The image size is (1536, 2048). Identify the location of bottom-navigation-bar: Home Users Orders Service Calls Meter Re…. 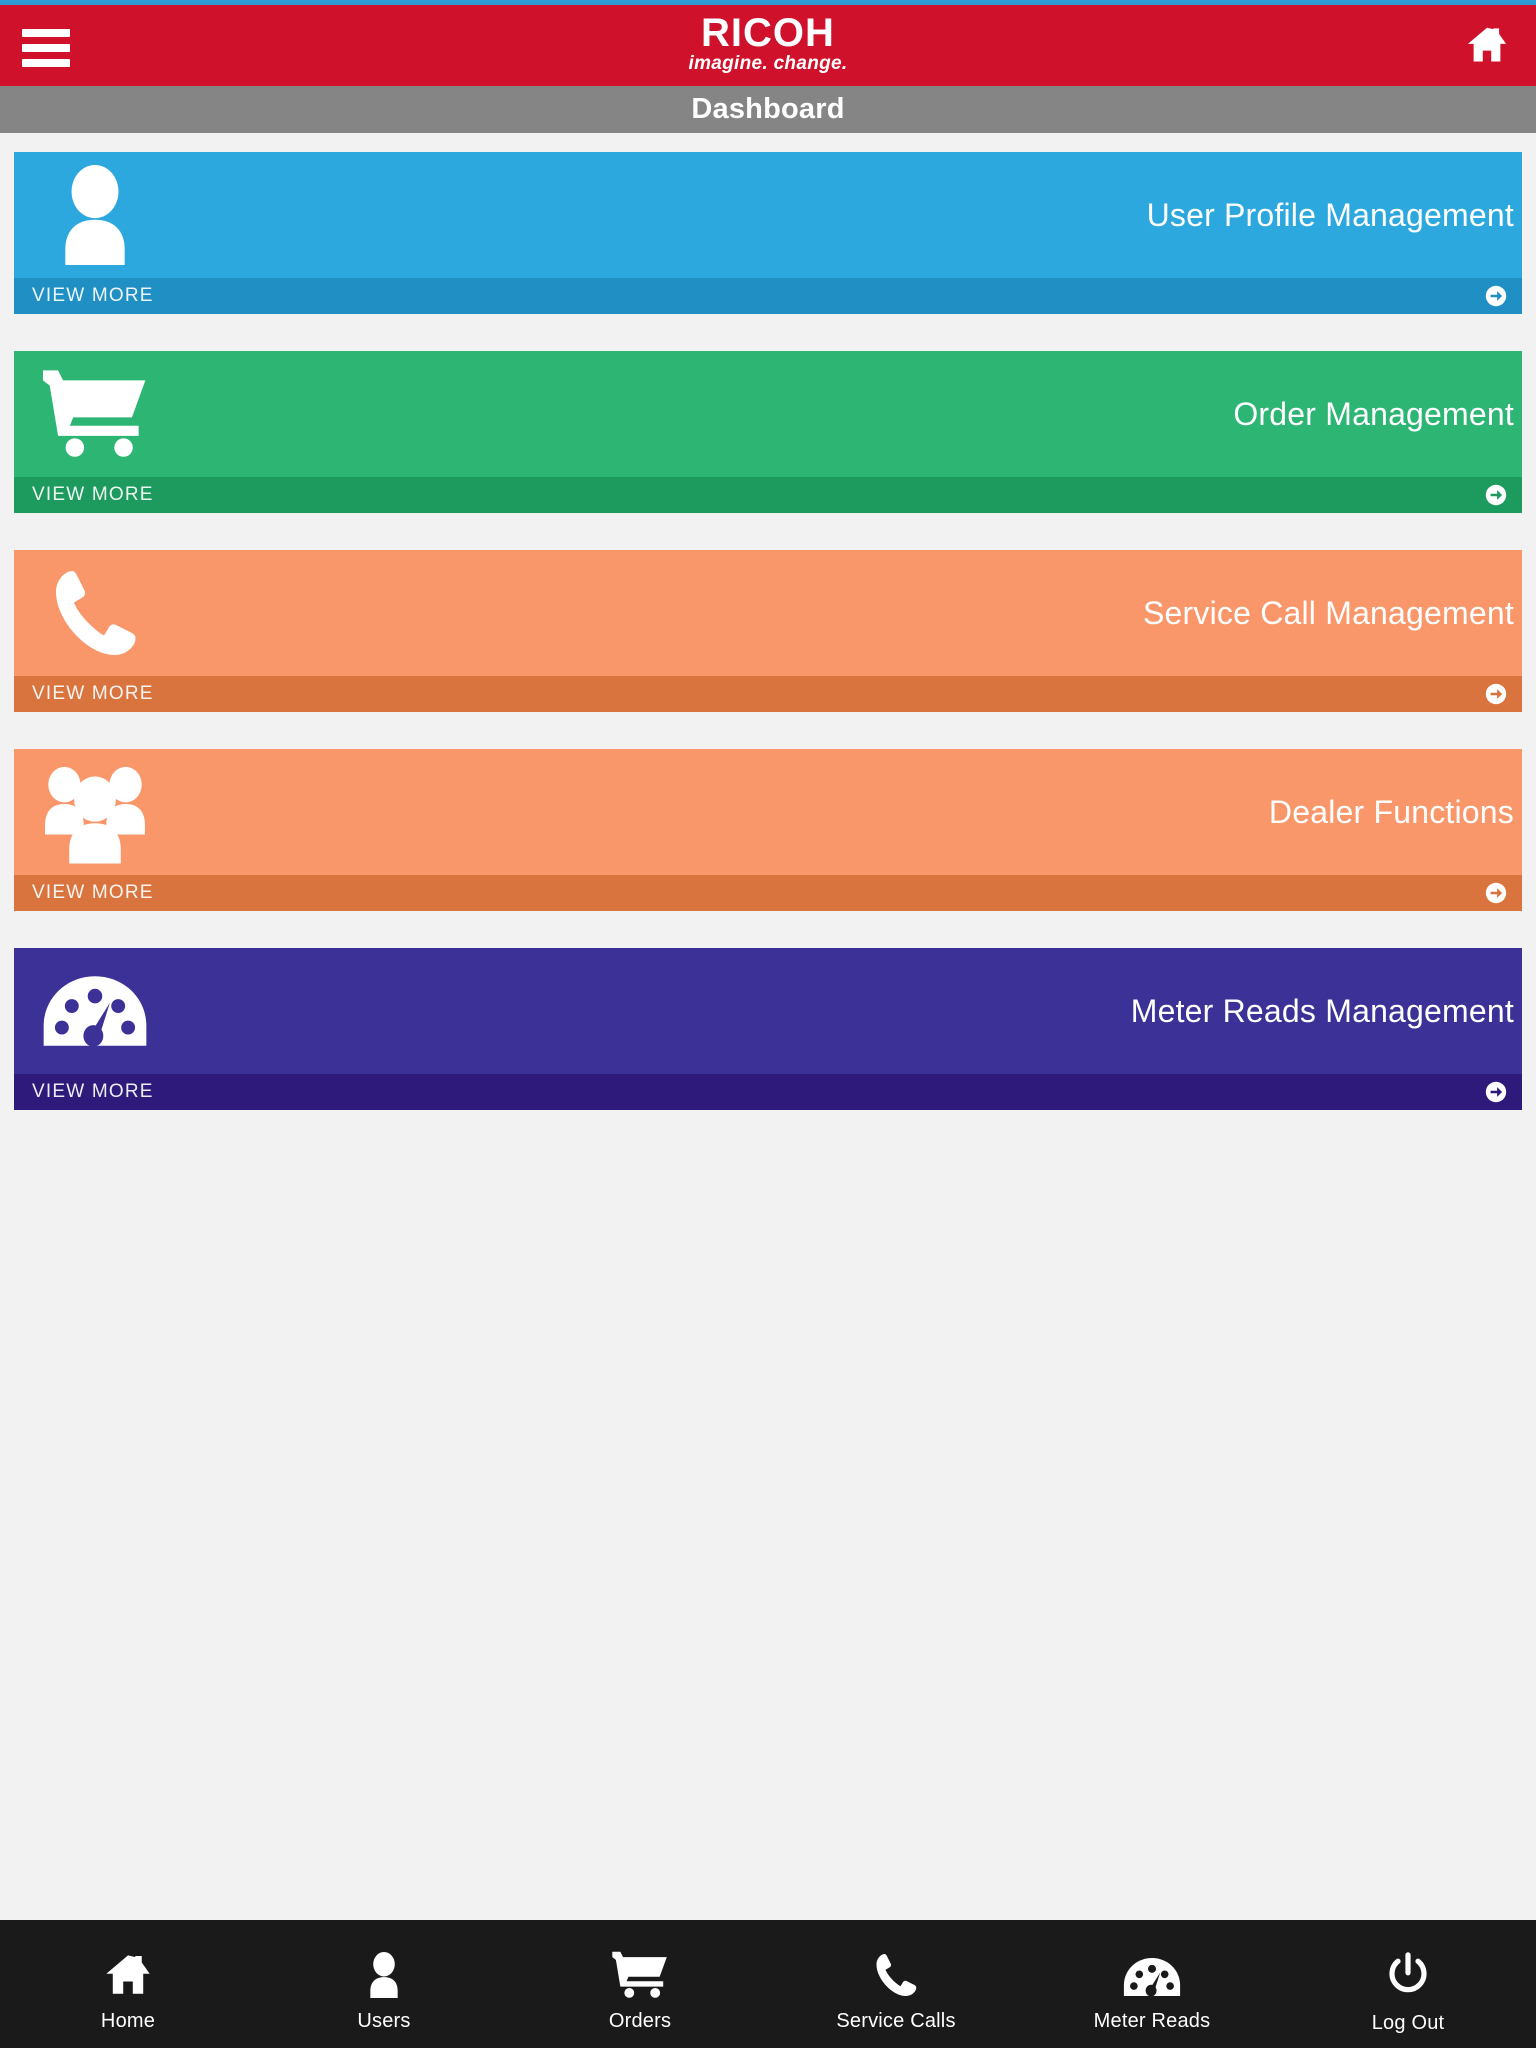
(768, 1984).